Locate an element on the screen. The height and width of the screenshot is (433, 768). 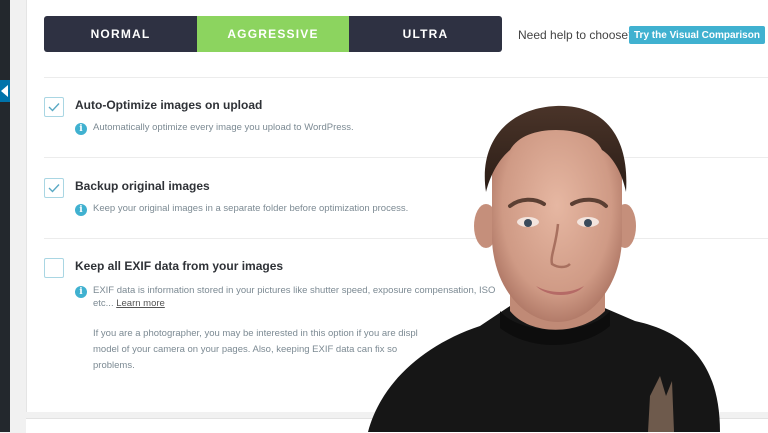
tab-aggressive: AGGRESSIVE is located at coordinates (273, 34).